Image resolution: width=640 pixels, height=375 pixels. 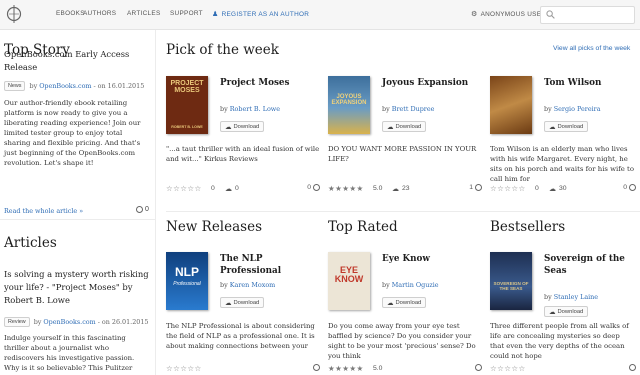 What do you see at coordinates (433, 83) in the screenshot?
I see `book-title: Joyous Expansion` at bounding box center [433, 83].